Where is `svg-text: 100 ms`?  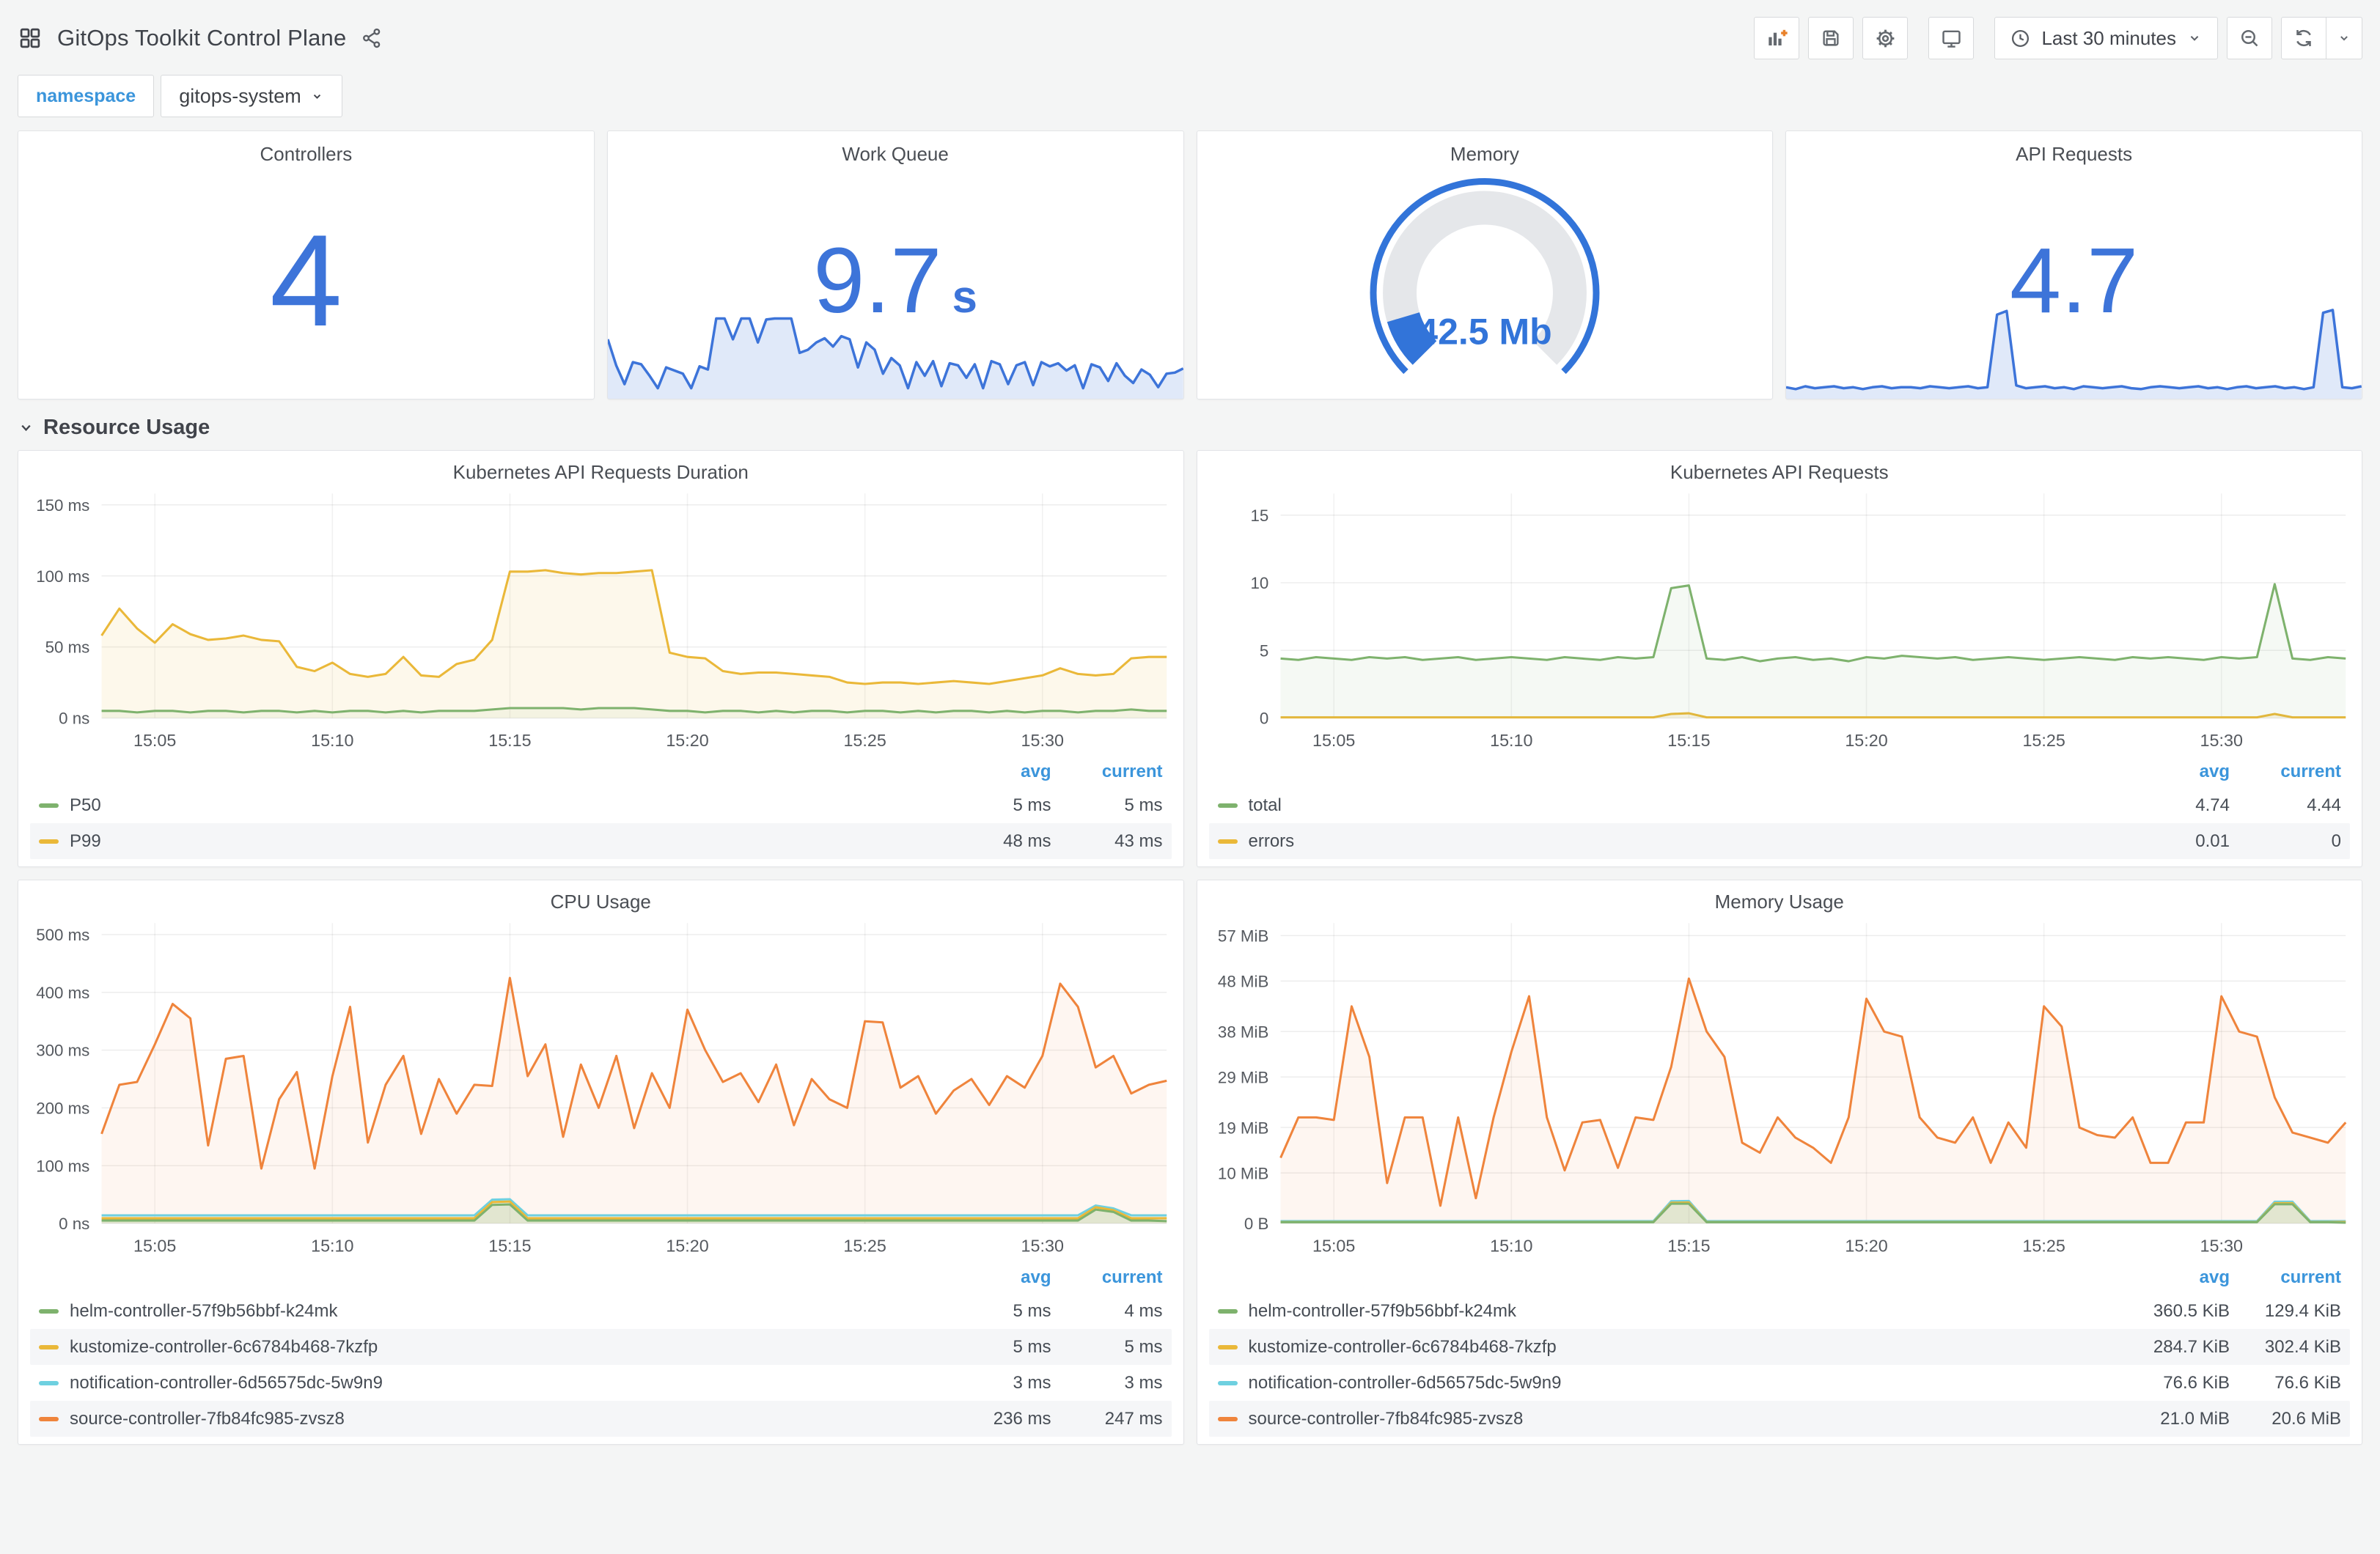 svg-text: 100 ms is located at coordinates (63, 1167).